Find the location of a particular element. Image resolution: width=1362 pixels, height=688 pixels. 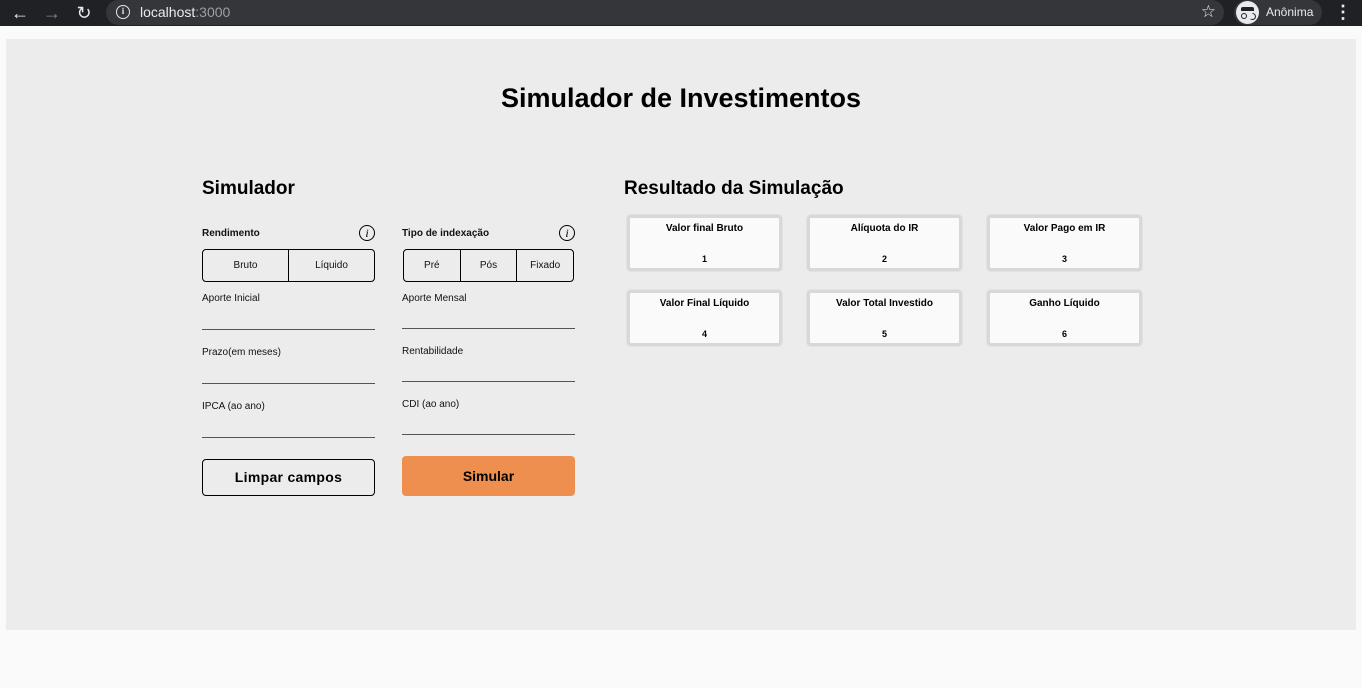

aporte-inicial-input is located at coordinates (288, 320).